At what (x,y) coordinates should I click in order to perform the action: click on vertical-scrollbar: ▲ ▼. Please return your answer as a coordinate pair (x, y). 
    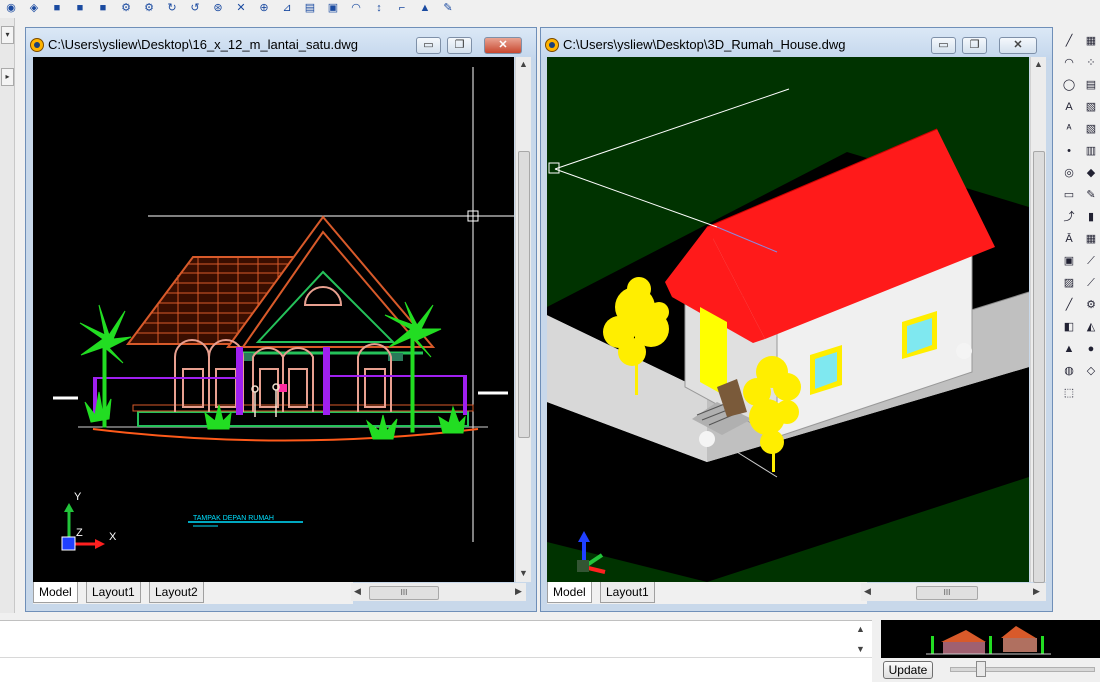
    Looking at the image, I should click on (523, 319).